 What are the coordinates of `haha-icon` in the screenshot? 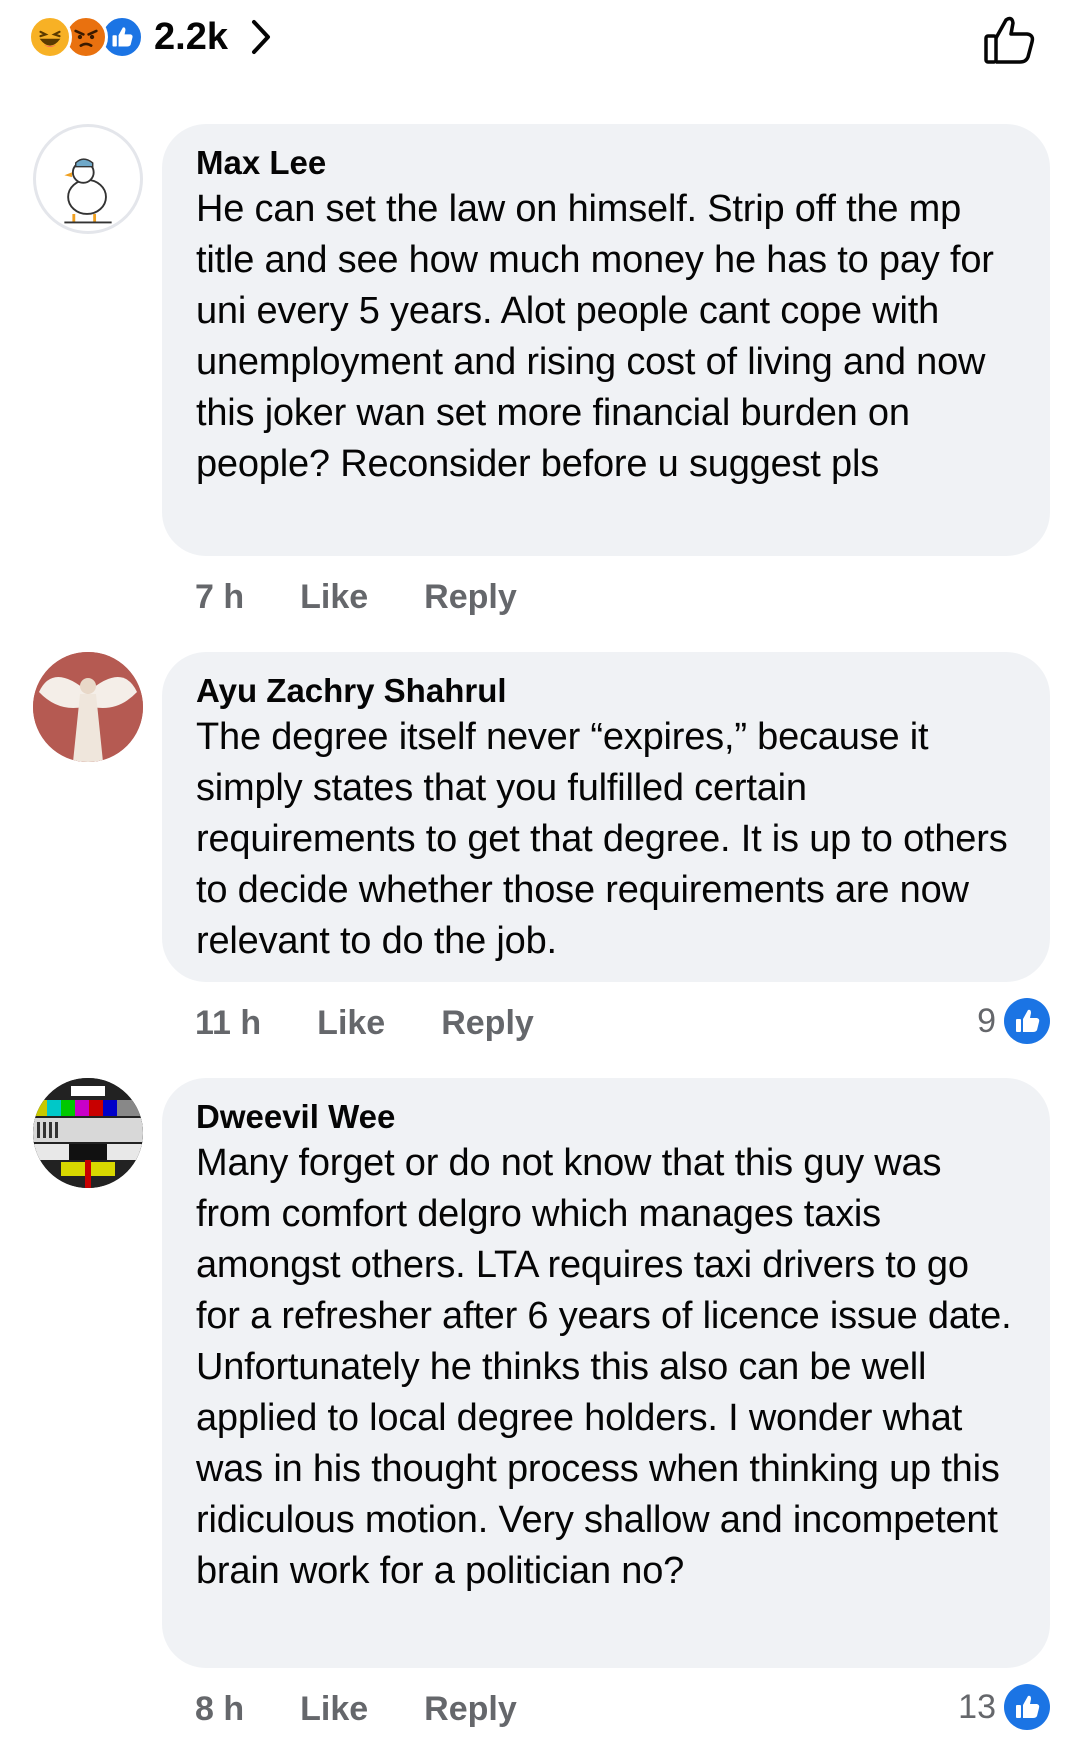 It's located at (50, 37).